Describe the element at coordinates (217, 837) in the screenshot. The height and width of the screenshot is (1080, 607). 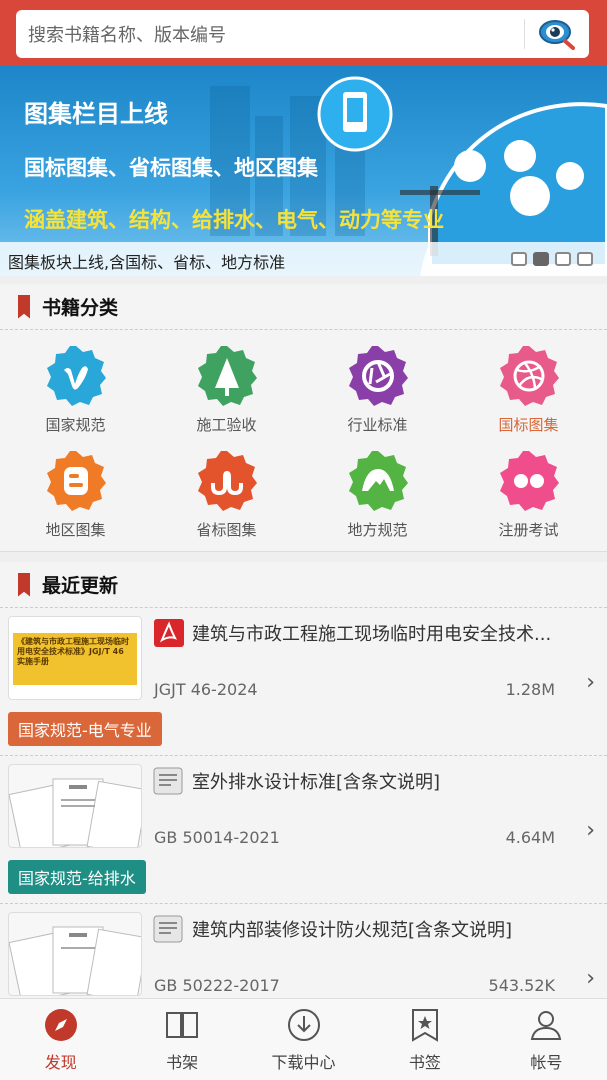
I see `book-code: GB 50014-2021` at that location.